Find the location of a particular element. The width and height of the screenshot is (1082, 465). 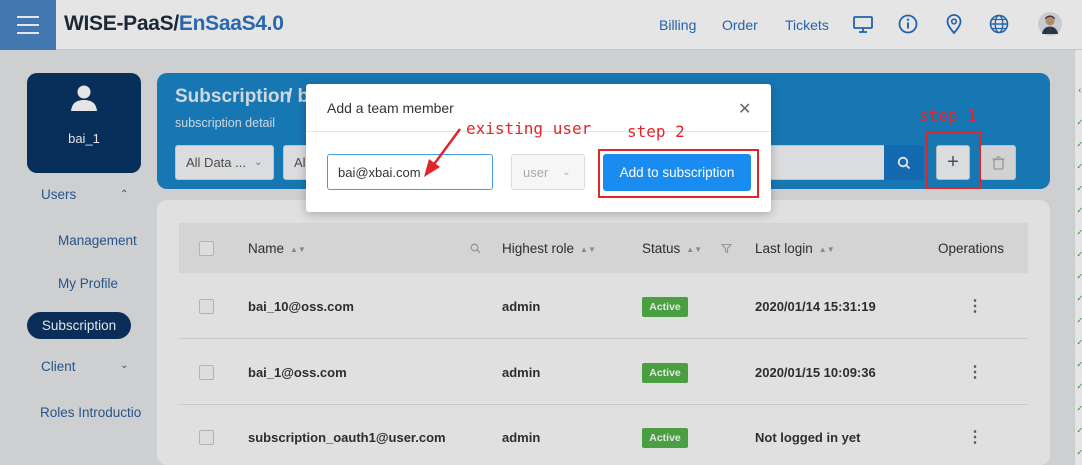

annotation-arrow-icon is located at coordinates (443, 152).